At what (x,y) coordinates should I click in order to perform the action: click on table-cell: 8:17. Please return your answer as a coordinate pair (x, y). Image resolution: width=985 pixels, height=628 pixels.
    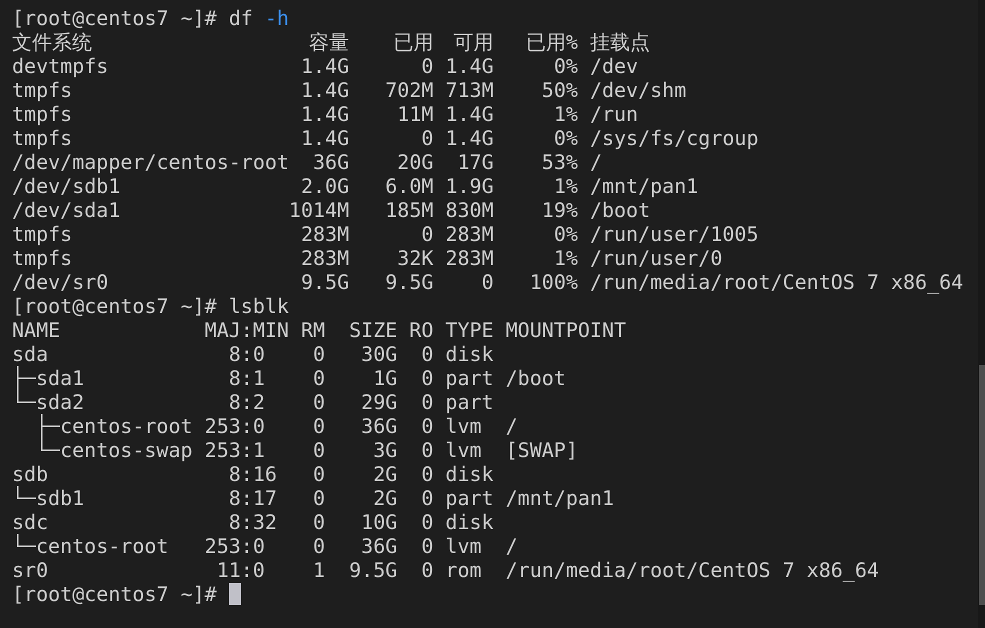
    Looking at the image, I should click on (252, 498).